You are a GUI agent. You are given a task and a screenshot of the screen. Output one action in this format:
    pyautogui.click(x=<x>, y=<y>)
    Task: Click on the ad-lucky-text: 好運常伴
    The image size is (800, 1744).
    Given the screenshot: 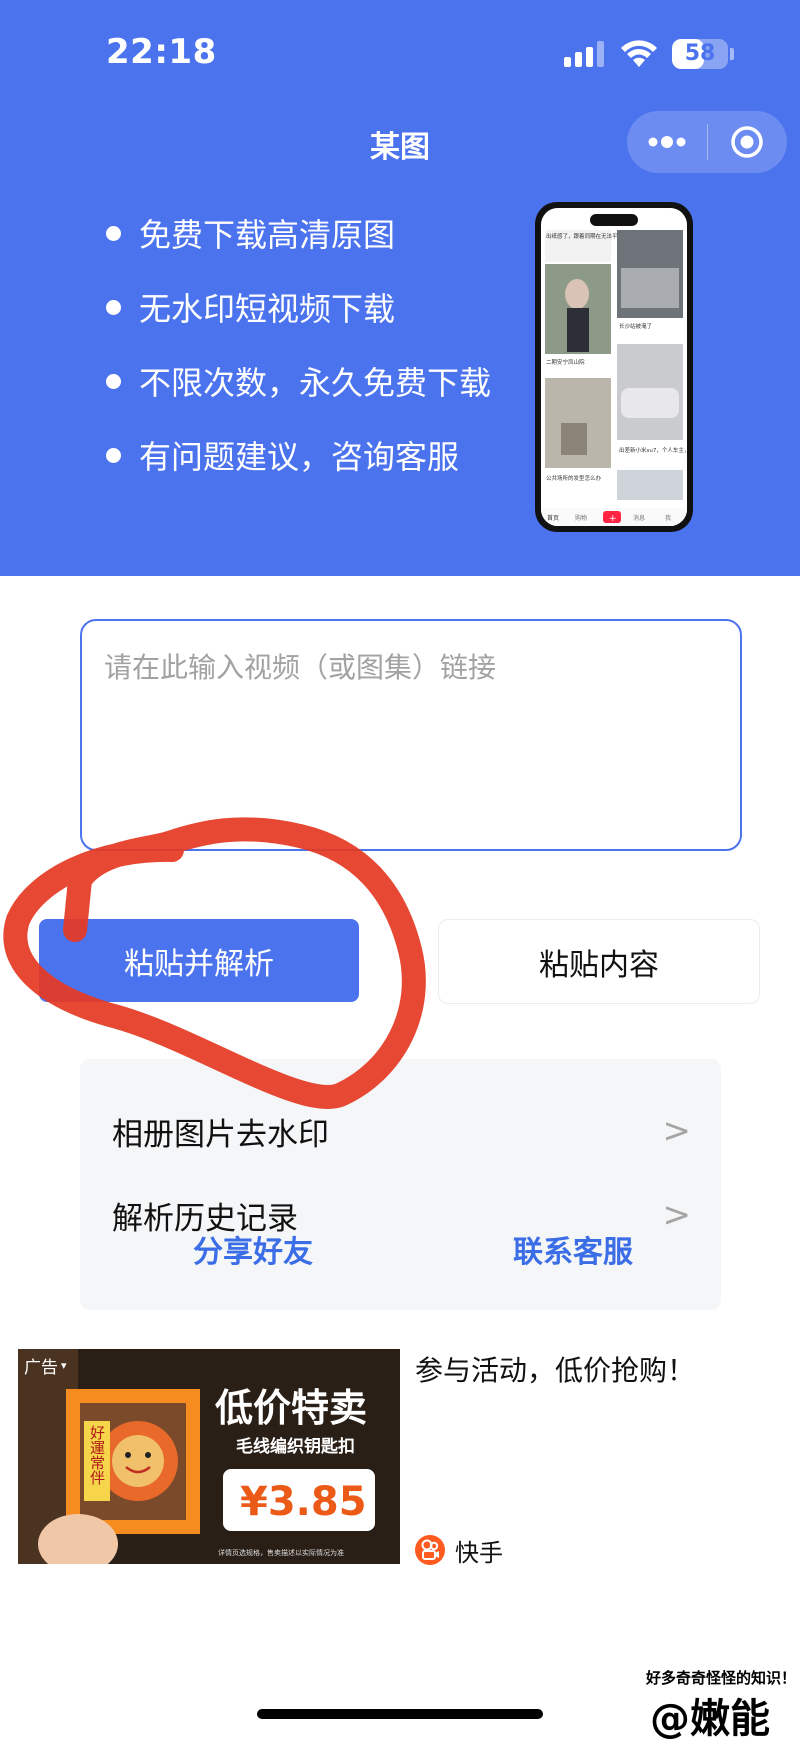 What is the action you would take?
    pyautogui.click(x=97, y=1455)
    